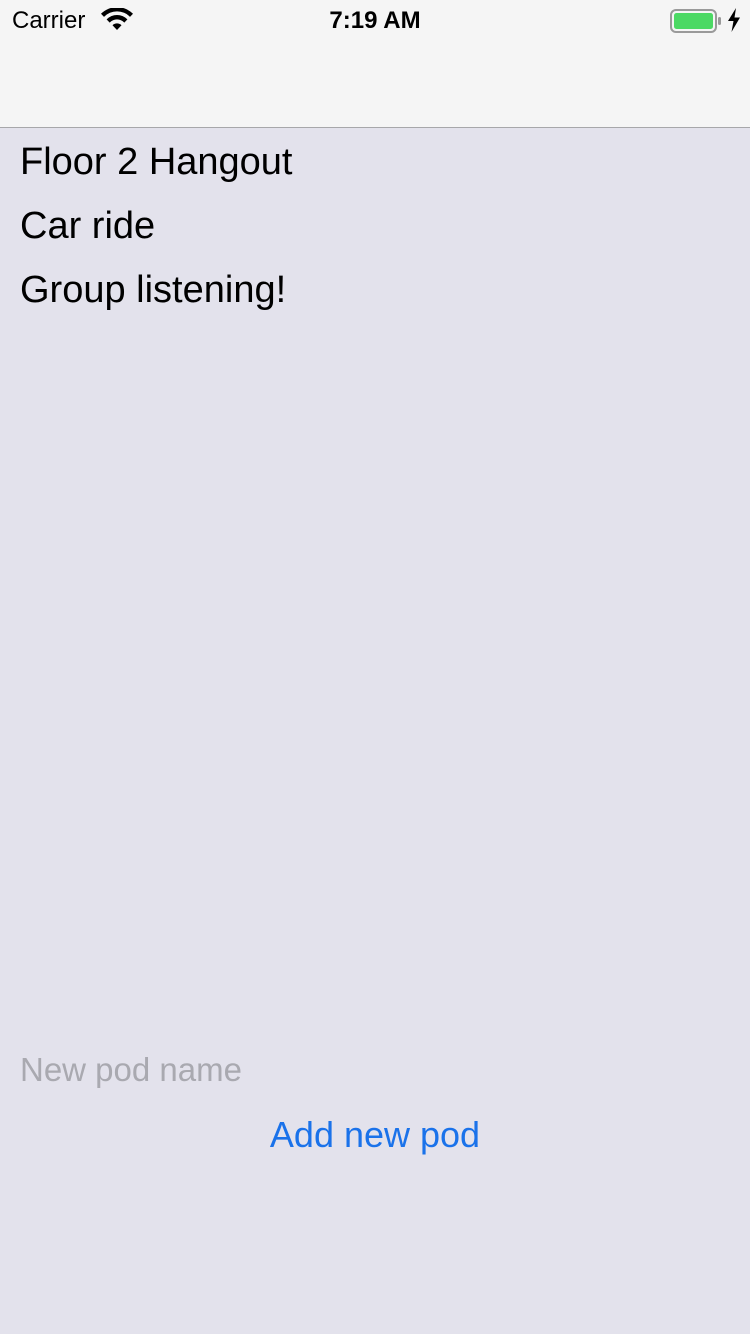  I want to click on status-bar: Carrier 7:19 AM, so click(375, 20).